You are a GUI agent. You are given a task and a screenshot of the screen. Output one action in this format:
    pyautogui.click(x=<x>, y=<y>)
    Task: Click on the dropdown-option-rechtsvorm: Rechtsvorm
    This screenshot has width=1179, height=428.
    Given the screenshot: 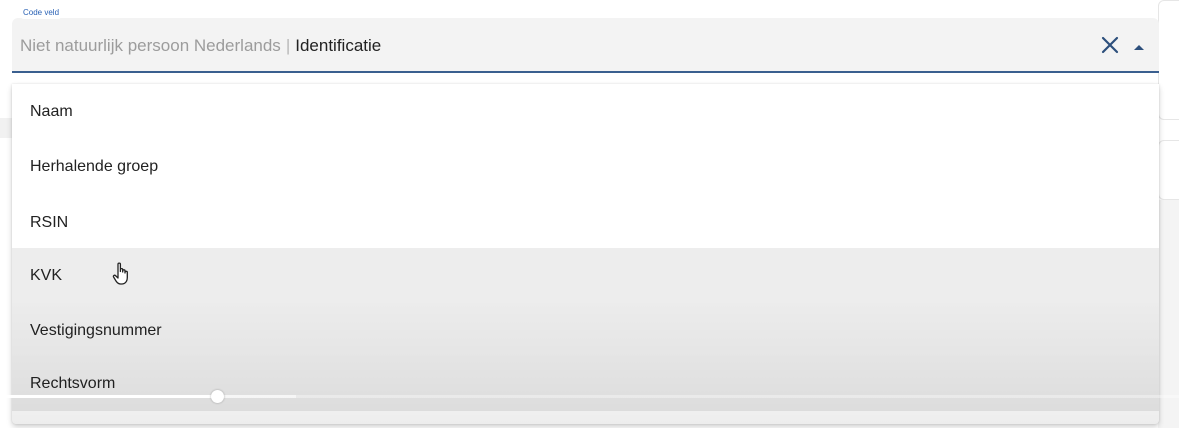 What is the action you would take?
    pyautogui.click(x=585, y=383)
    